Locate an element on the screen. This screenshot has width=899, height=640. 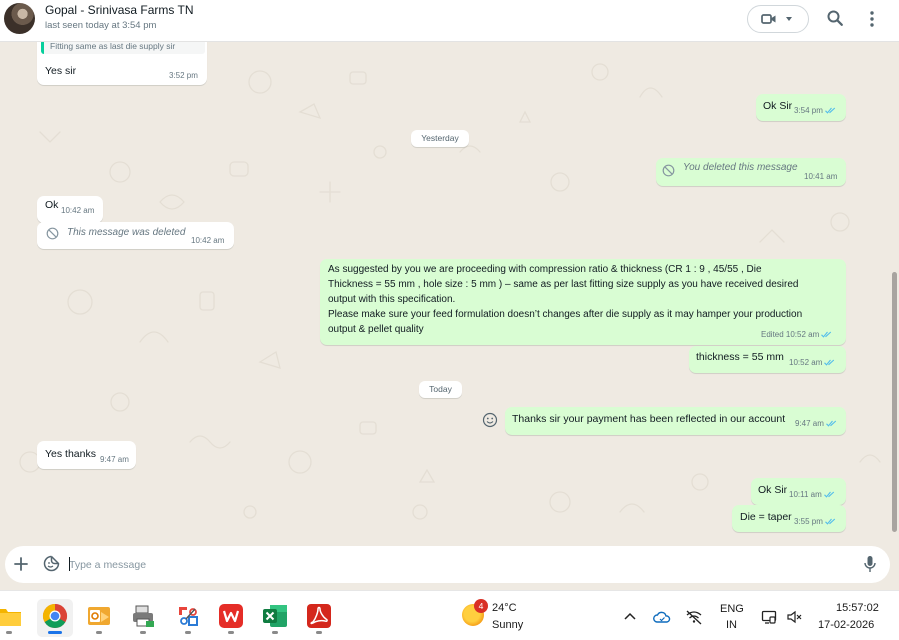
message-text: Yes sir is located at coordinates (61, 71).